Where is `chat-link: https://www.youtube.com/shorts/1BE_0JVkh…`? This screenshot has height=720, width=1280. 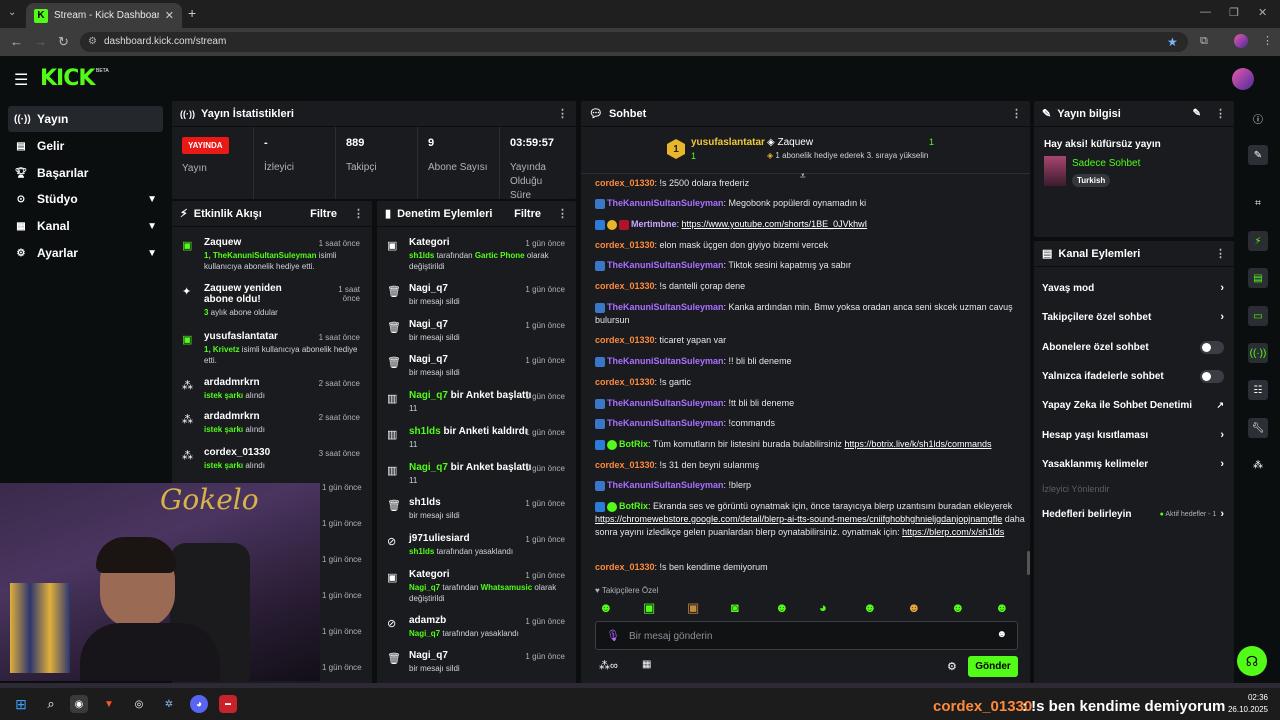 chat-link: https://www.youtube.com/shorts/1BE_0JVkh… is located at coordinates (775, 224).